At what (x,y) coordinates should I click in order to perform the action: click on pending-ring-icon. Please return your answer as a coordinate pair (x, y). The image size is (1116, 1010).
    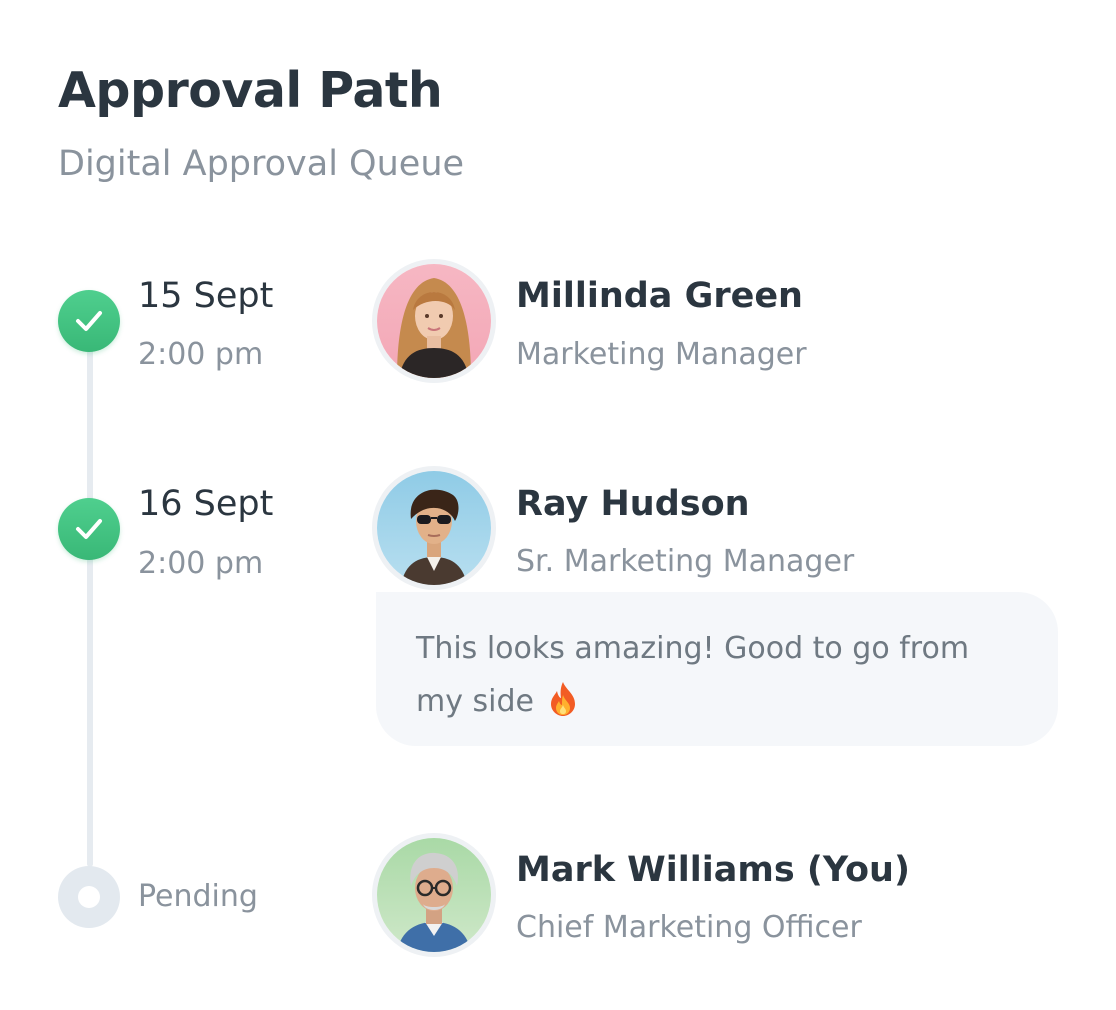
    Looking at the image, I should click on (89, 897).